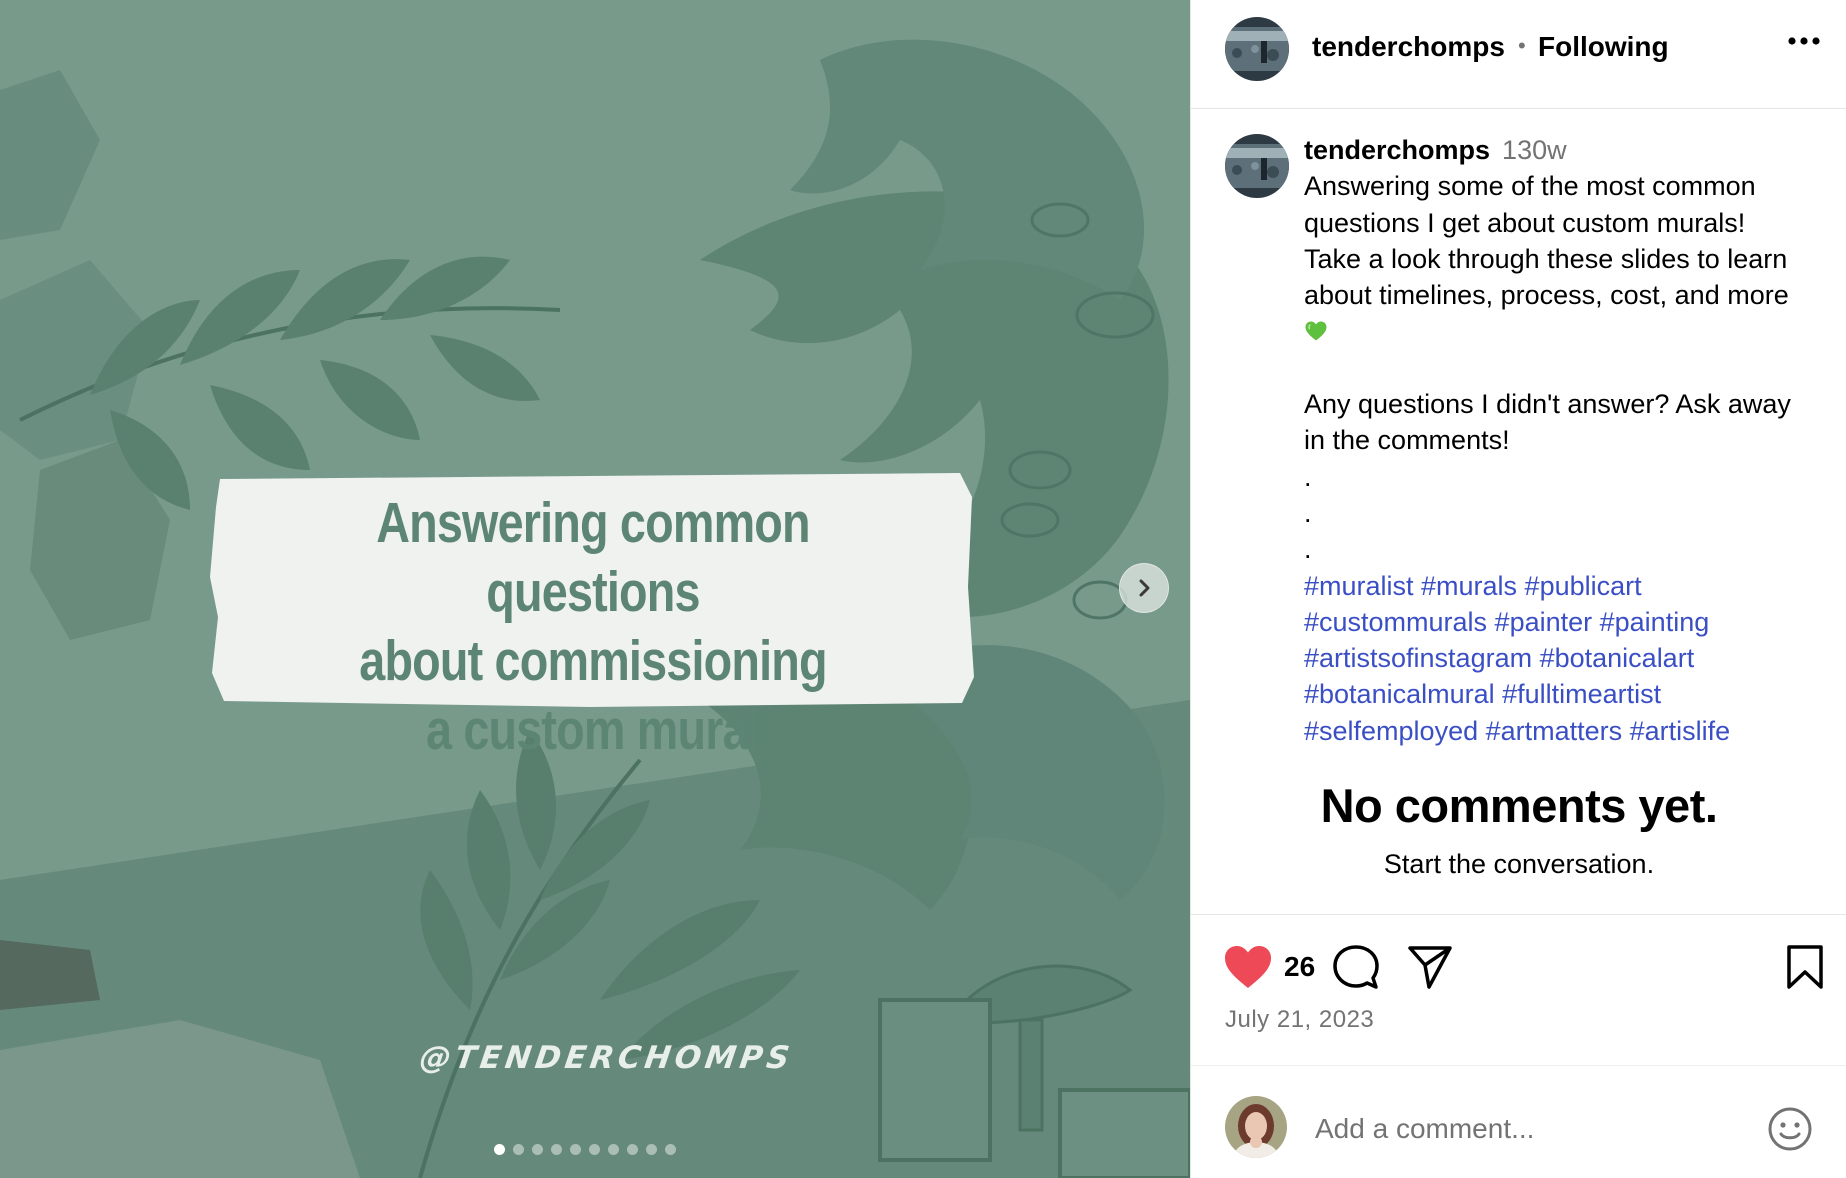 Image resolution: width=1846 pixels, height=1178 pixels. Describe the element at coordinates (1519, 864) in the screenshot. I see `no-comments-subtitle: Start the conversation.` at that location.